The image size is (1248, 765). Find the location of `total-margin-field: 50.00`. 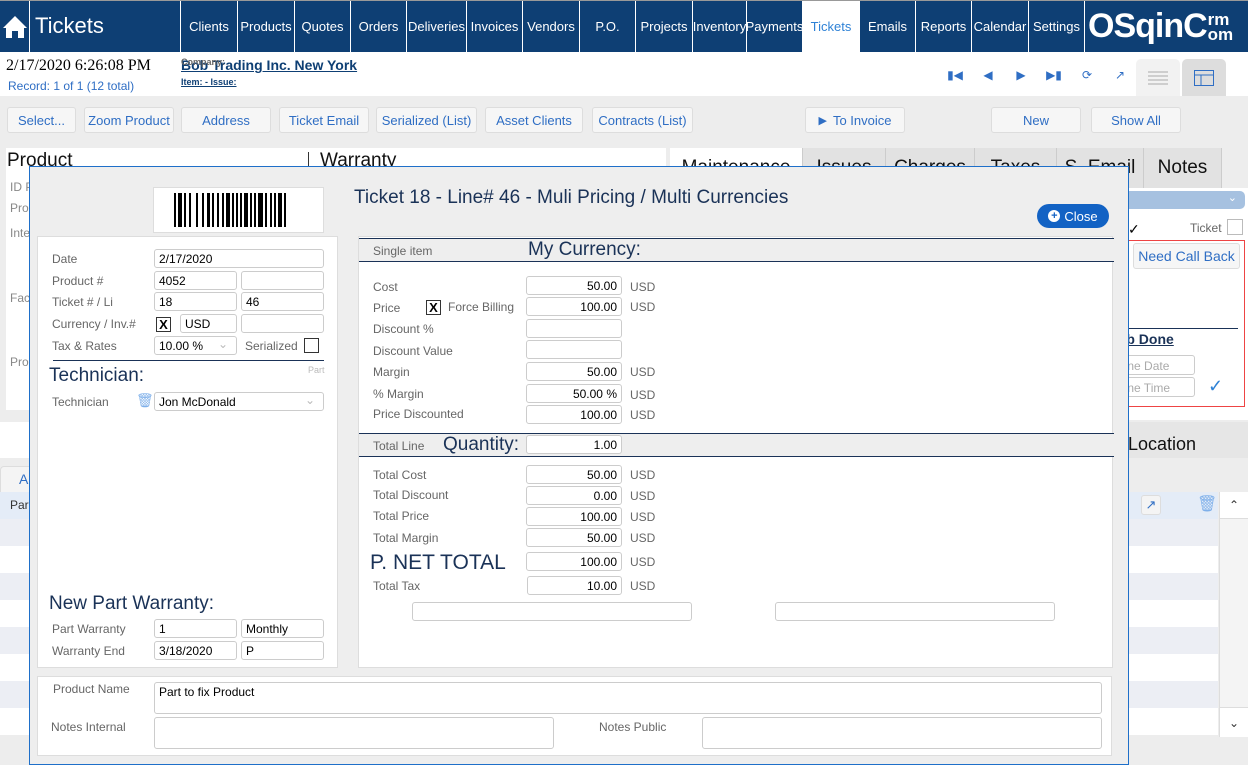

total-margin-field: 50.00 is located at coordinates (574, 537).